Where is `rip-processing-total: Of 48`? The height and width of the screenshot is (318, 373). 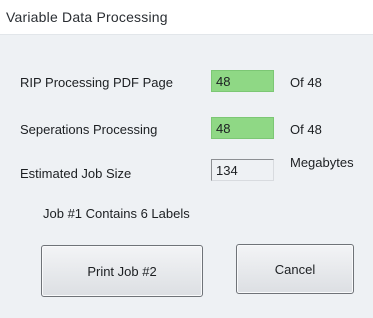
rip-processing-total: Of 48 is located at coordinates (306, 82).